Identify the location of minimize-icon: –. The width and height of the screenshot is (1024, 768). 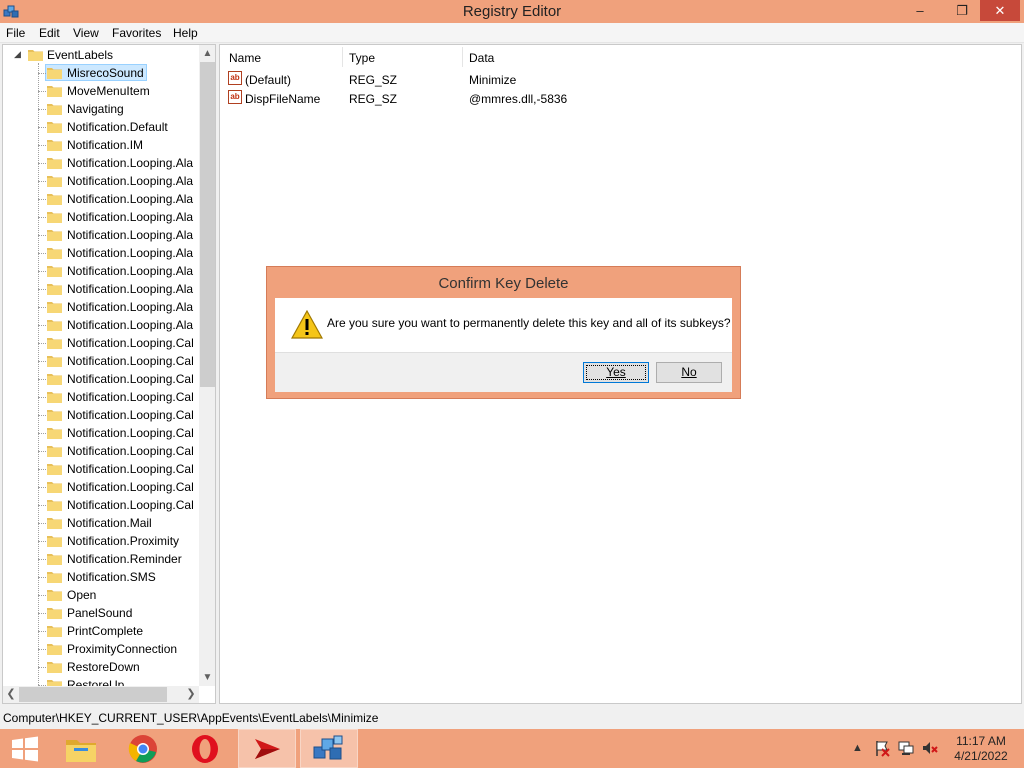
(920, 10).